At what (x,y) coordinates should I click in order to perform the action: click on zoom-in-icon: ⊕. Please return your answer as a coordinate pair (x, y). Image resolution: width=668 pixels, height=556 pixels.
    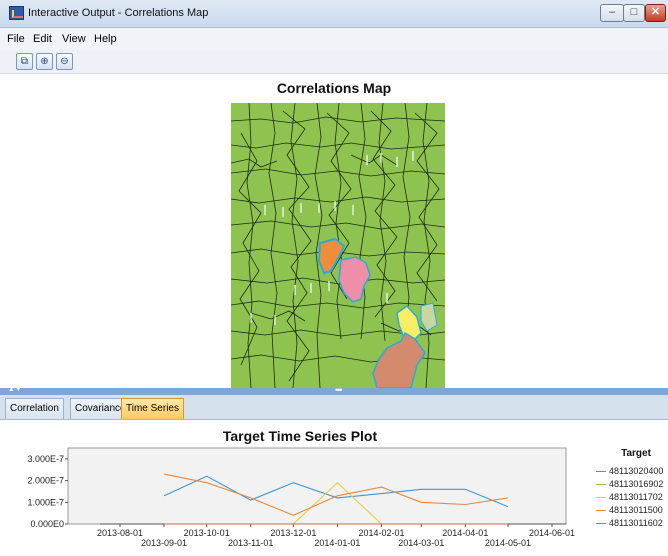
    Looking at the image, I should click on (44, 61).